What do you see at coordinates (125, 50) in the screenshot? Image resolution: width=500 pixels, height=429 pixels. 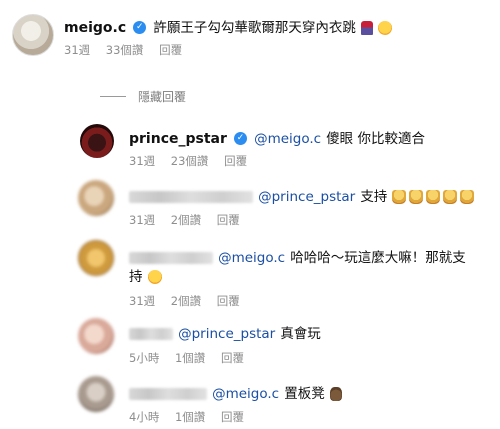 I see `like-count: 33個讚` at bounding box center [125, 50].